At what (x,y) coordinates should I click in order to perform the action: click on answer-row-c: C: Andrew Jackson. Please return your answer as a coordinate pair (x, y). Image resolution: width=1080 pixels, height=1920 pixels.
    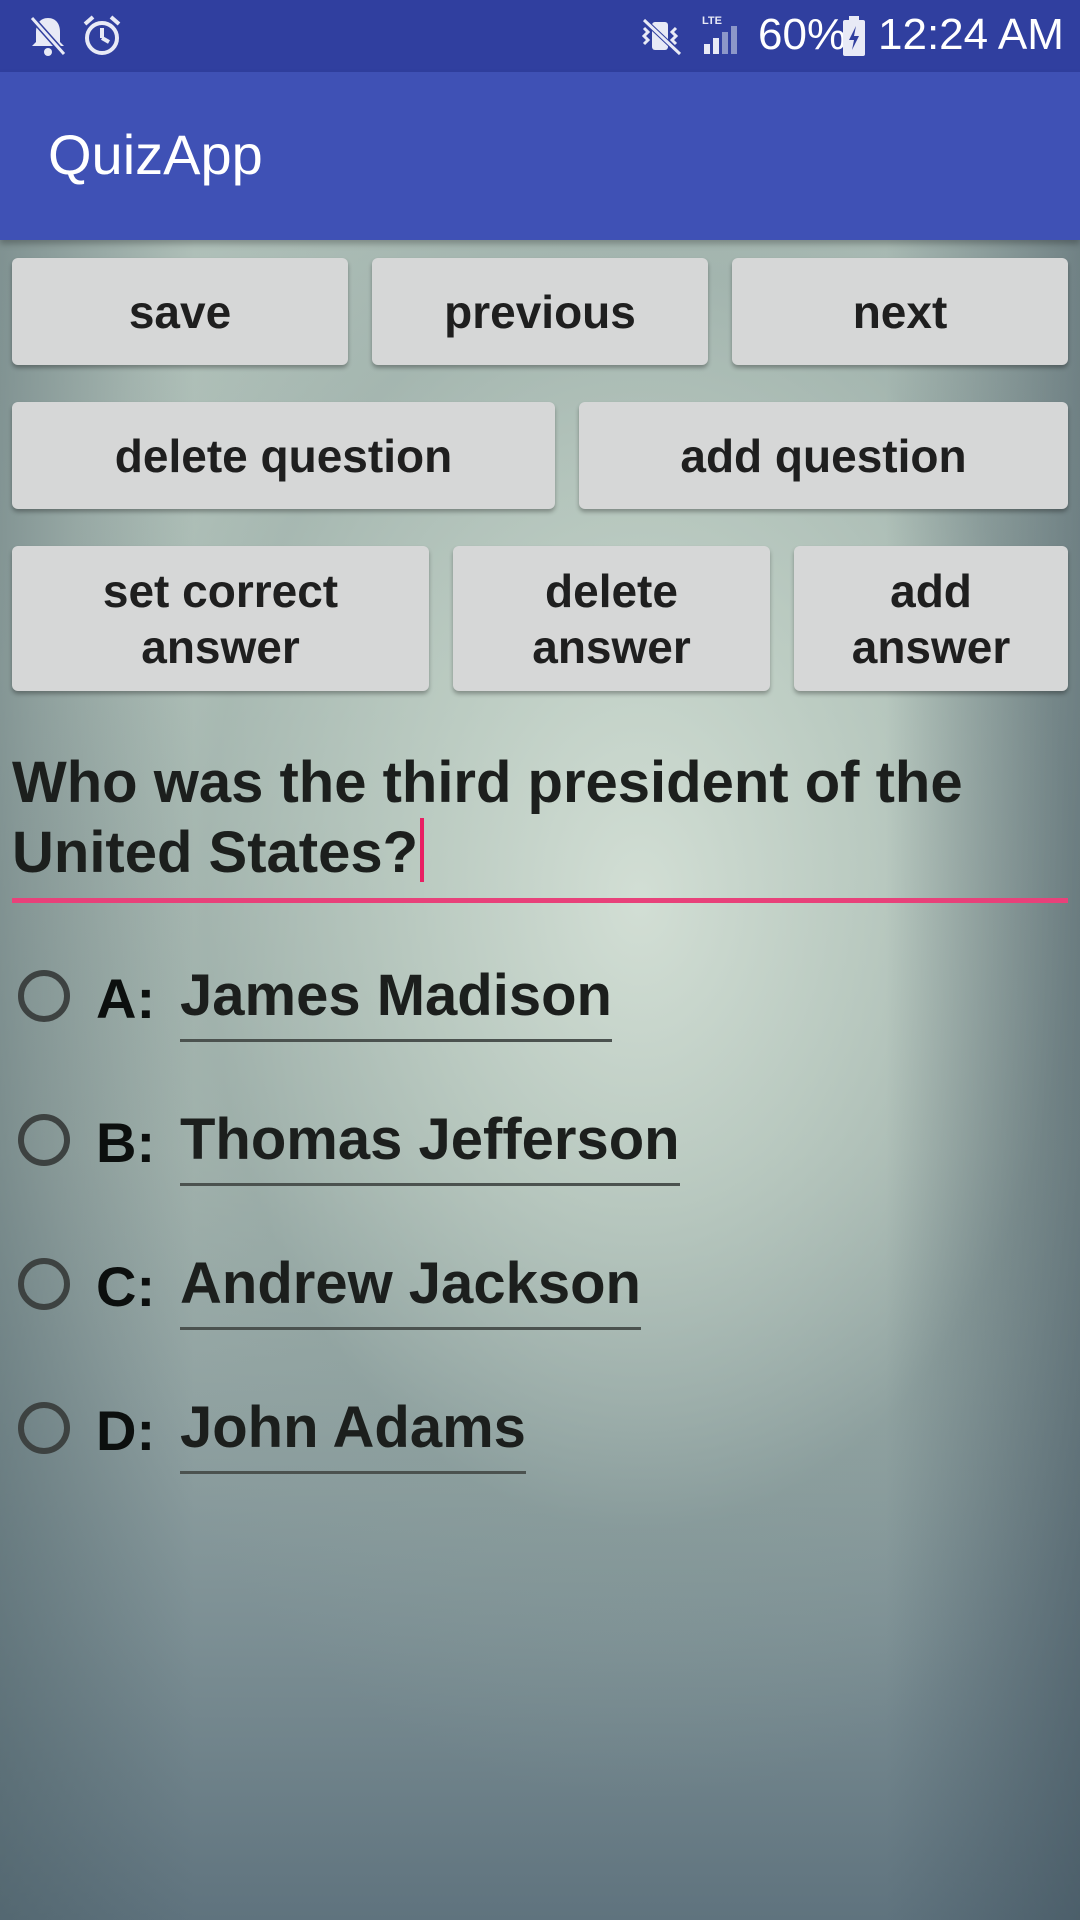
    Looking at the image, I should click on (540, 1288).